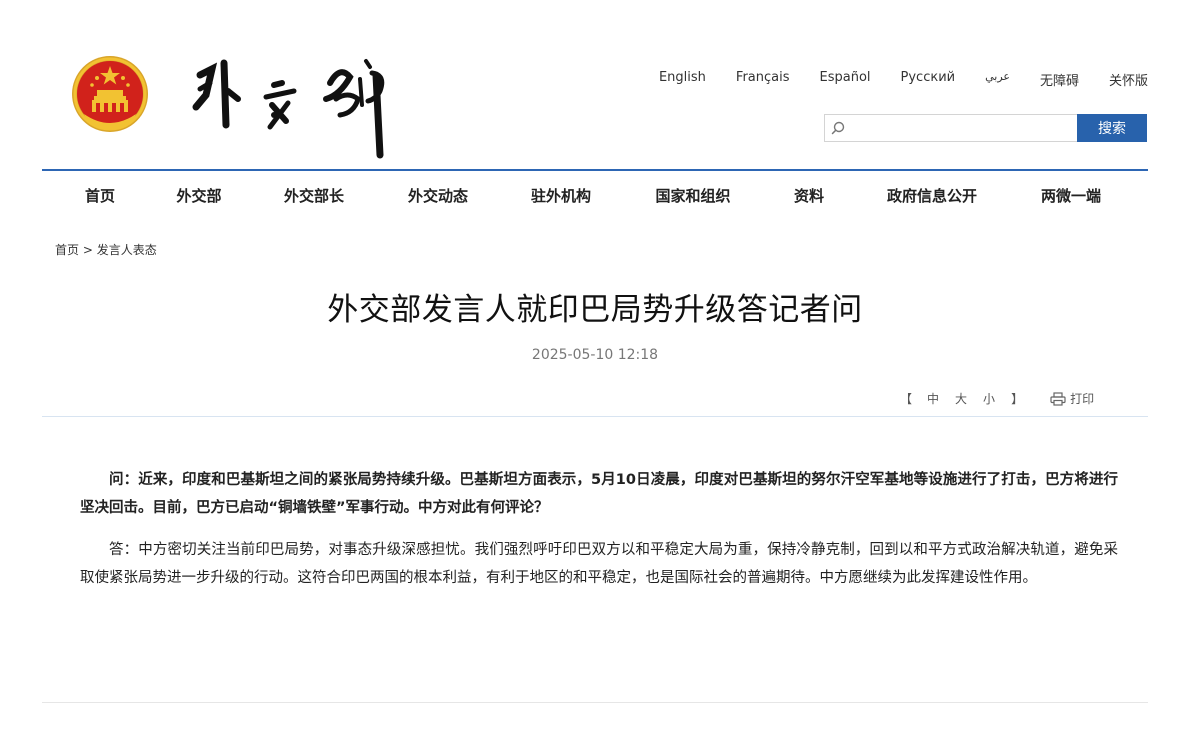  I want to click on national-emblem-icon, so click(110, 95).